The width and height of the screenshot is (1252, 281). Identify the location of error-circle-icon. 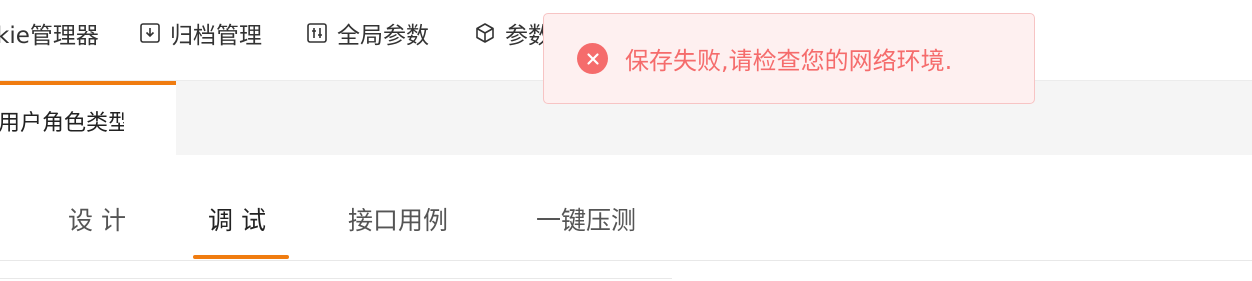
(592, 58).